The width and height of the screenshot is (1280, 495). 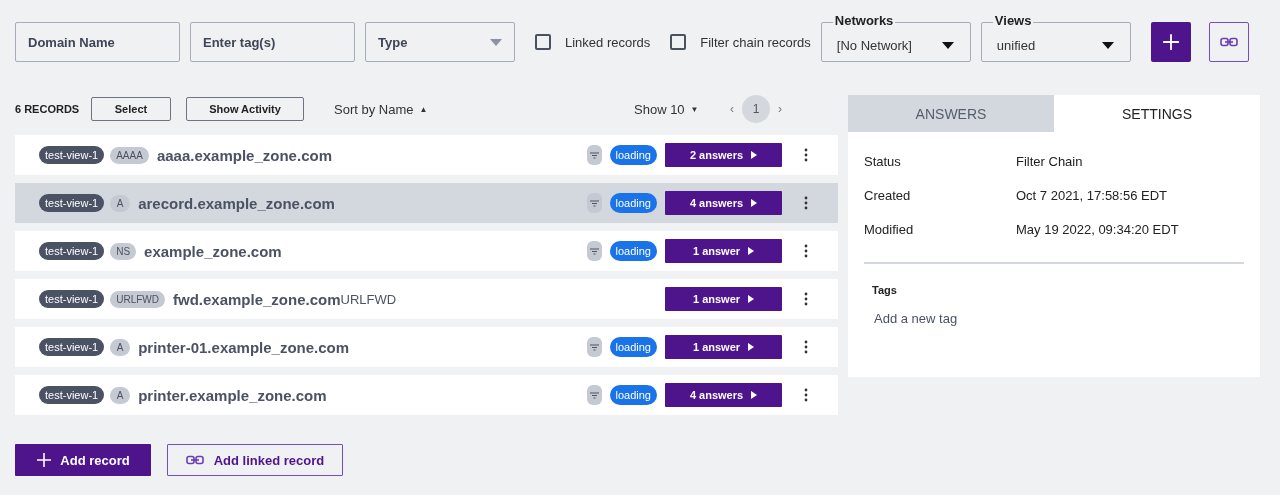 What do you see at coordinates (1097, 230) in the screenshot?
I see `field-value: May 19 2022, 09:34:20 EDT` at bounding box center [1097, 230].